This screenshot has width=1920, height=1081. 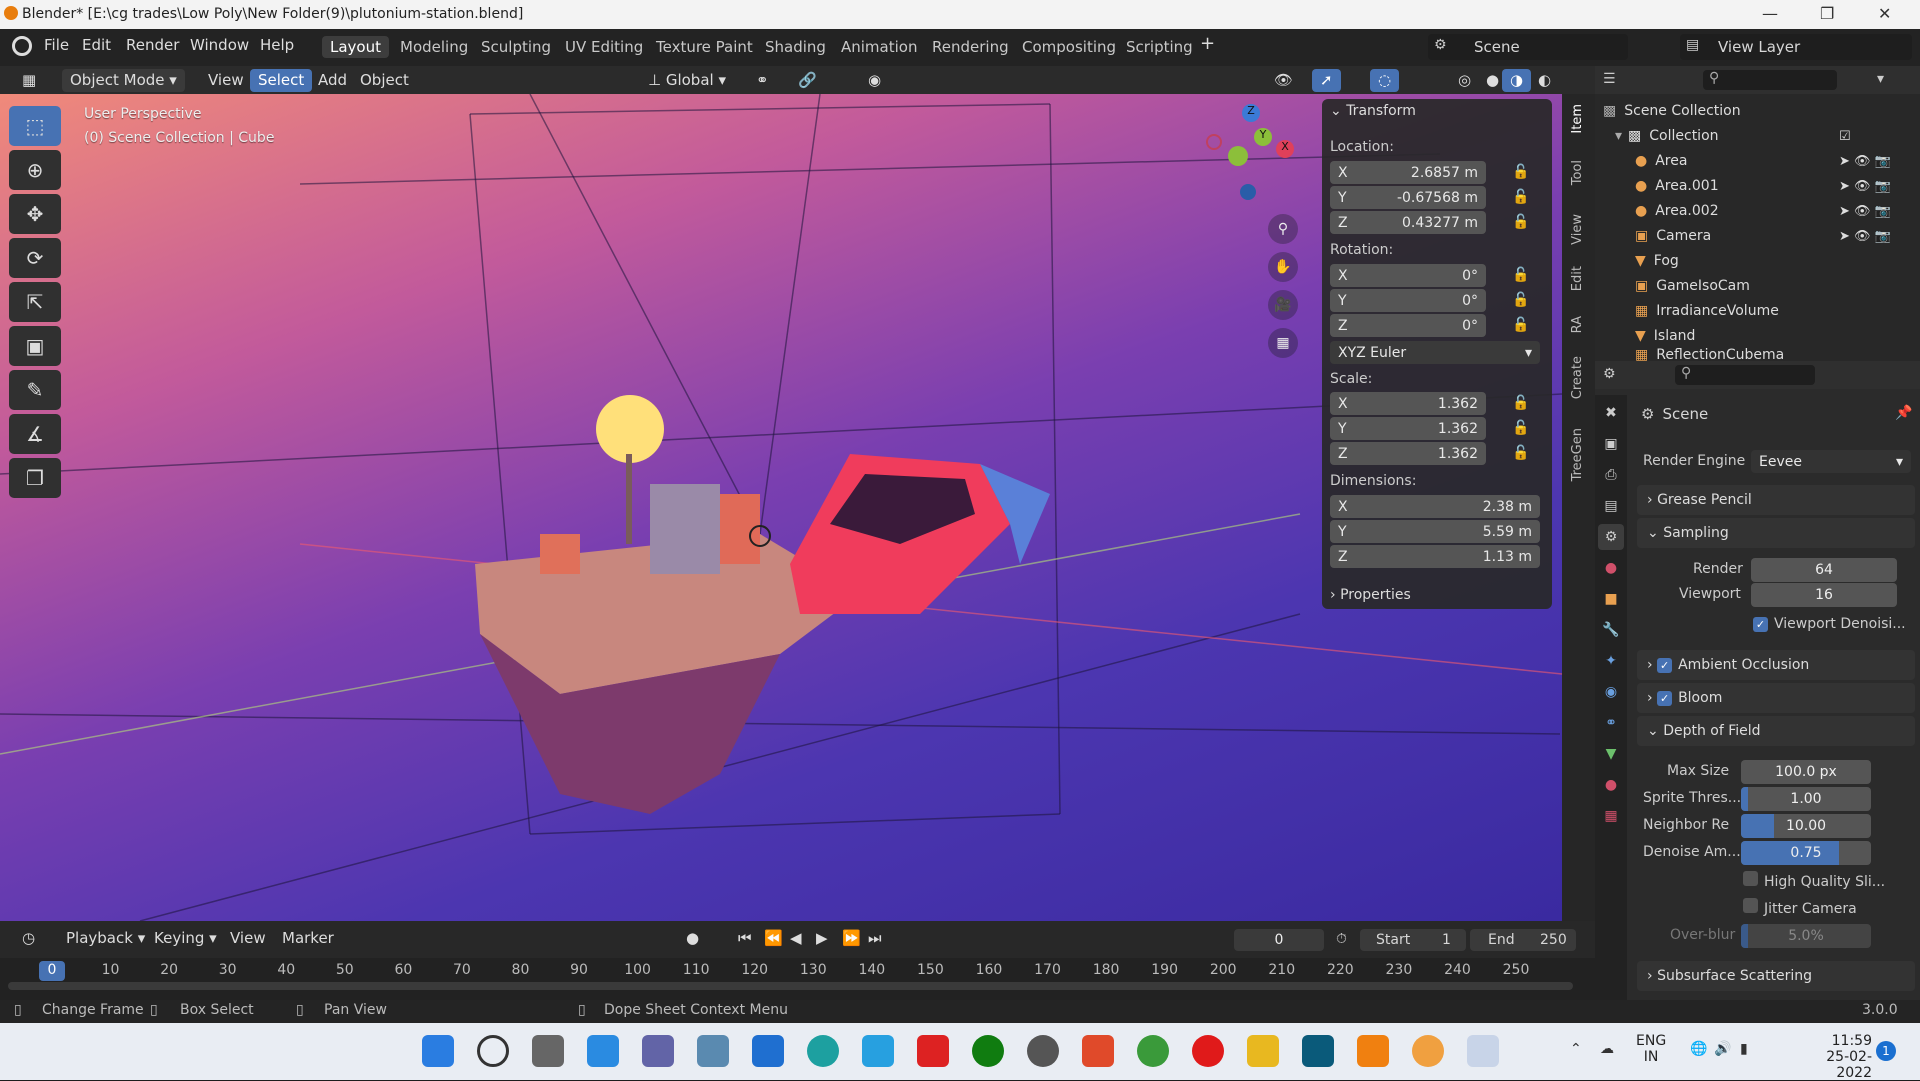 What do you see at coordinates (1770, 80) in the screenshot?
I see `outliner-search-input: ⚲` at bounding box center [1770, 80].